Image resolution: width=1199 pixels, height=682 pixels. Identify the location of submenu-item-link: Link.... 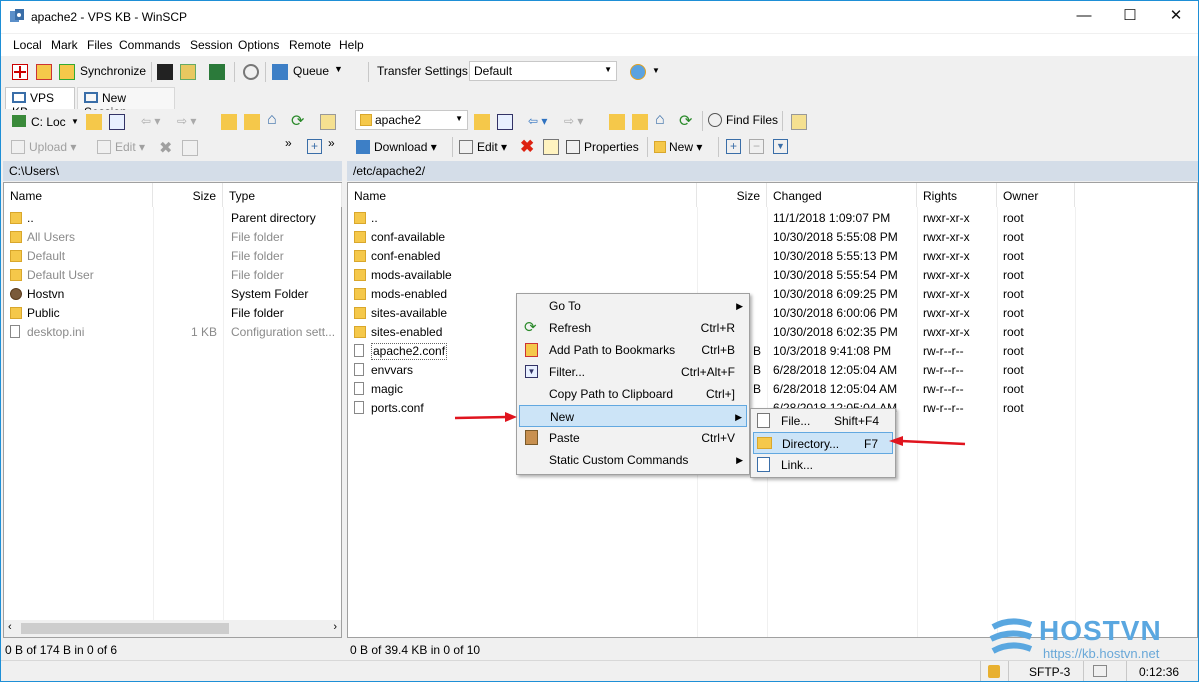
(823, 465).